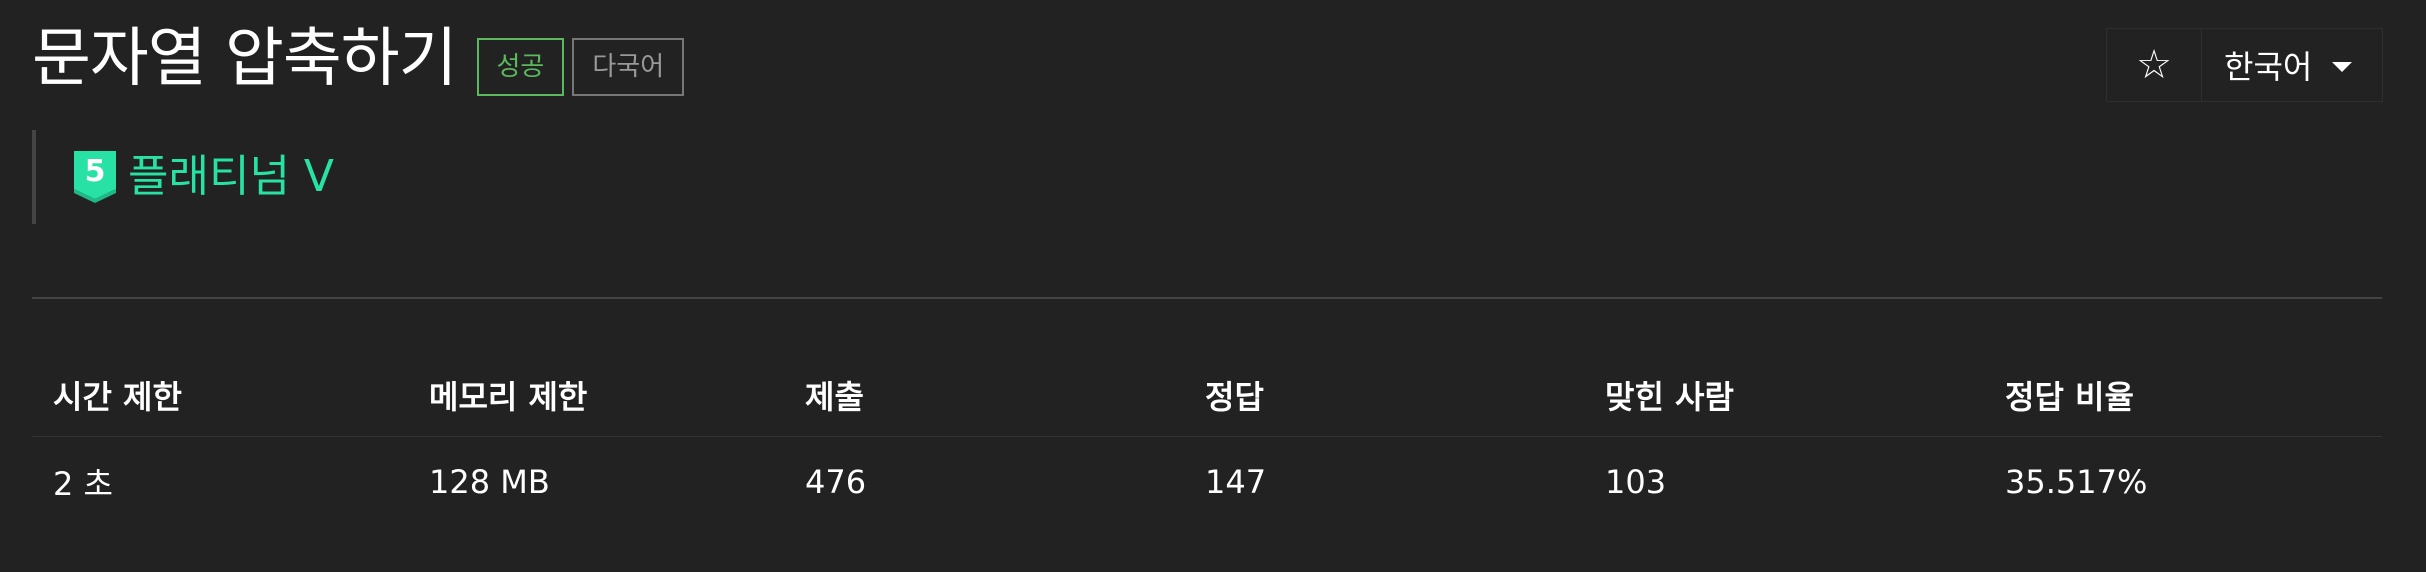  What do you see at coordinates (520, 67) in the screenshot?
I see `success-badge: 성공` at bounding box center [520, 67].